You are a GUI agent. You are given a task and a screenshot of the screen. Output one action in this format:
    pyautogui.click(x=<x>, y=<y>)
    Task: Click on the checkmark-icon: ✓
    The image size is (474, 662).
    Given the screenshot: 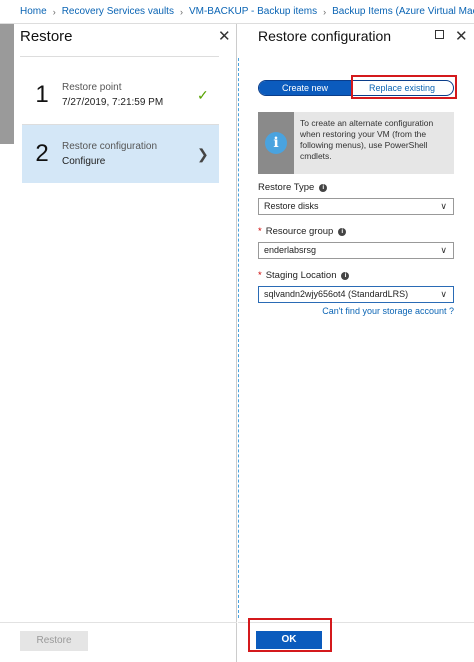 What is the action you would take?
    pyautogui.click(x=203, y=94)
    